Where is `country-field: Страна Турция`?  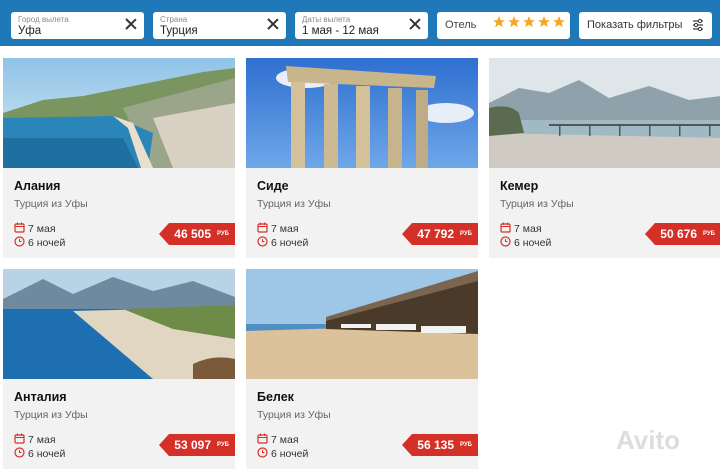
country-field: Страна Турция is located at coordinates (219, 25).